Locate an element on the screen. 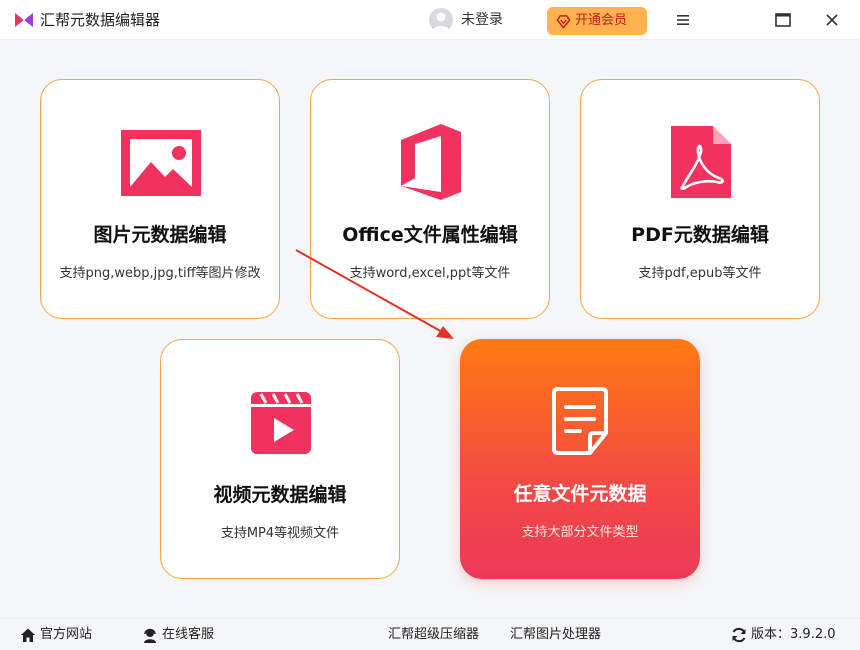 The height and width of the screenshot is (650, 860). version-number: 3.9.2.0 is located at coordinates (813, 634).